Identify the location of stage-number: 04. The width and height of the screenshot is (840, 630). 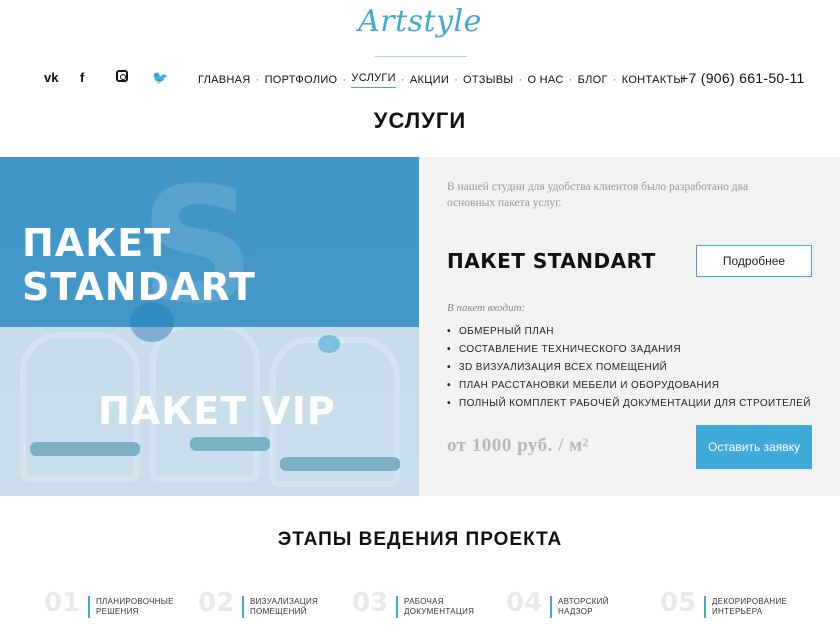
(524, 603).